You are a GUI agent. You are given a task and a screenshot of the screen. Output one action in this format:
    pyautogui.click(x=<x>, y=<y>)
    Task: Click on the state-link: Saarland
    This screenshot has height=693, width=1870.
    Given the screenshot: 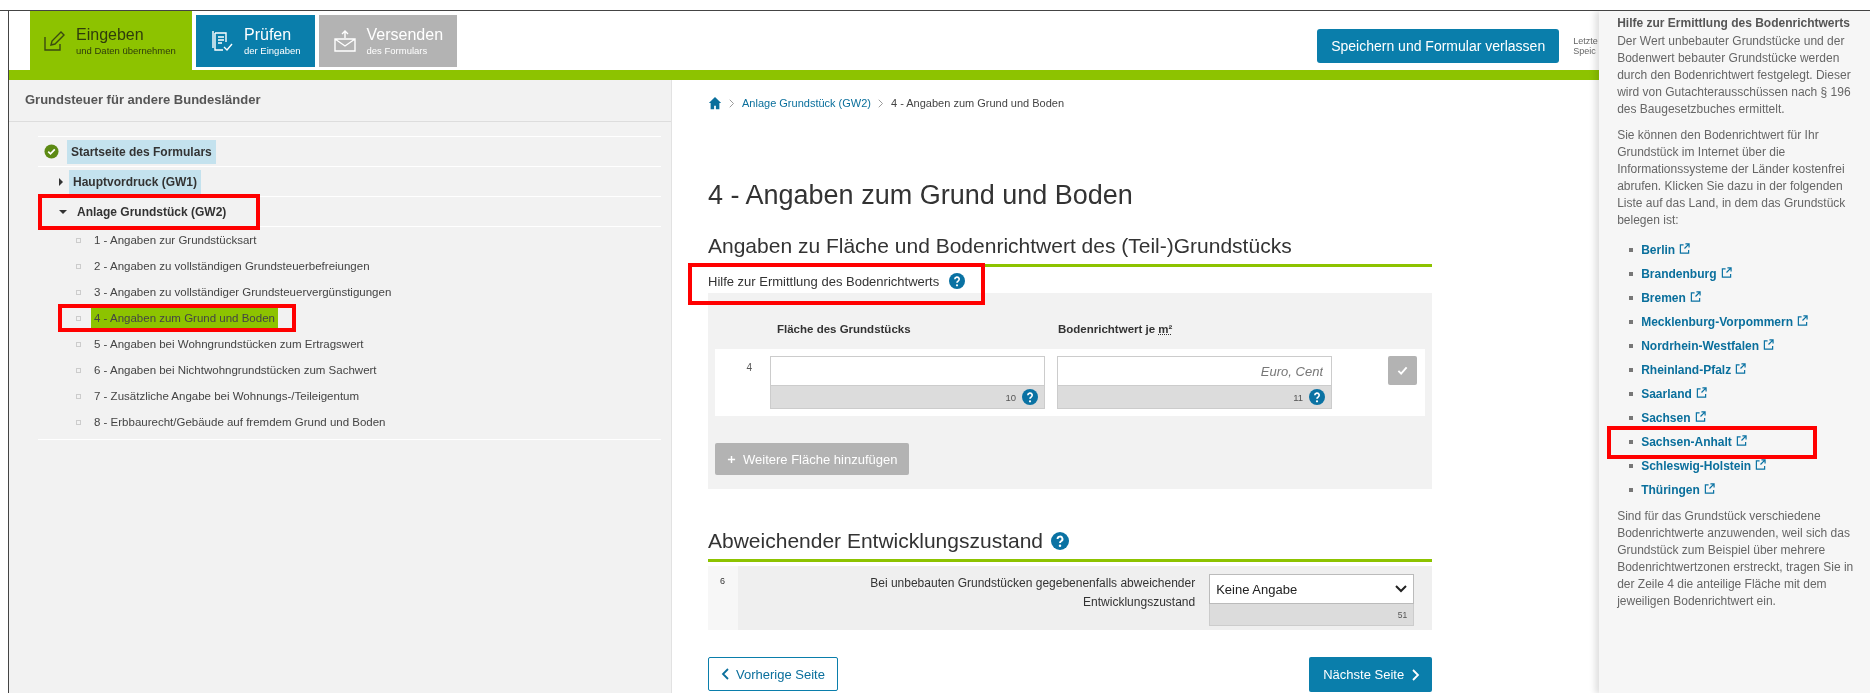 What is the action you would take?
    pyautogui.click(x=1666, y=394)
    